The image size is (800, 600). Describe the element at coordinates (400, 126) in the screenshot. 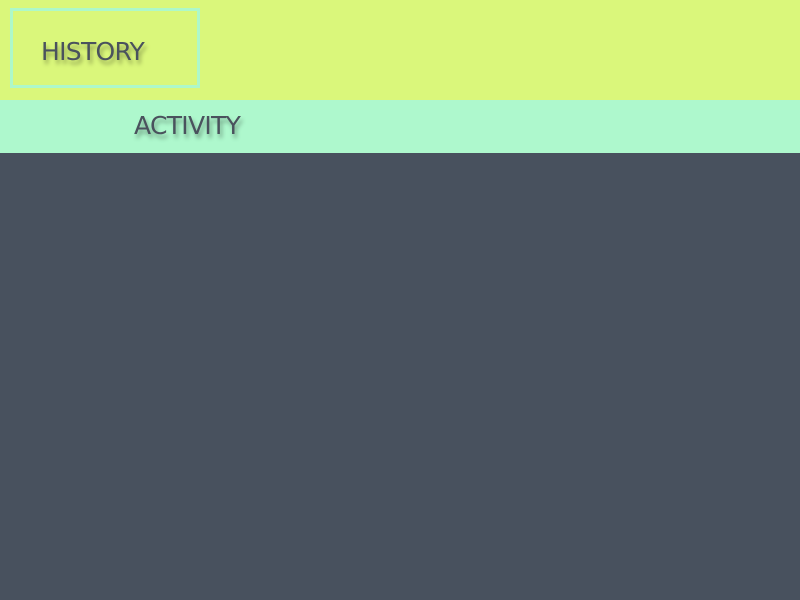

I see `activity-bar: ACTIVITY` at that location.